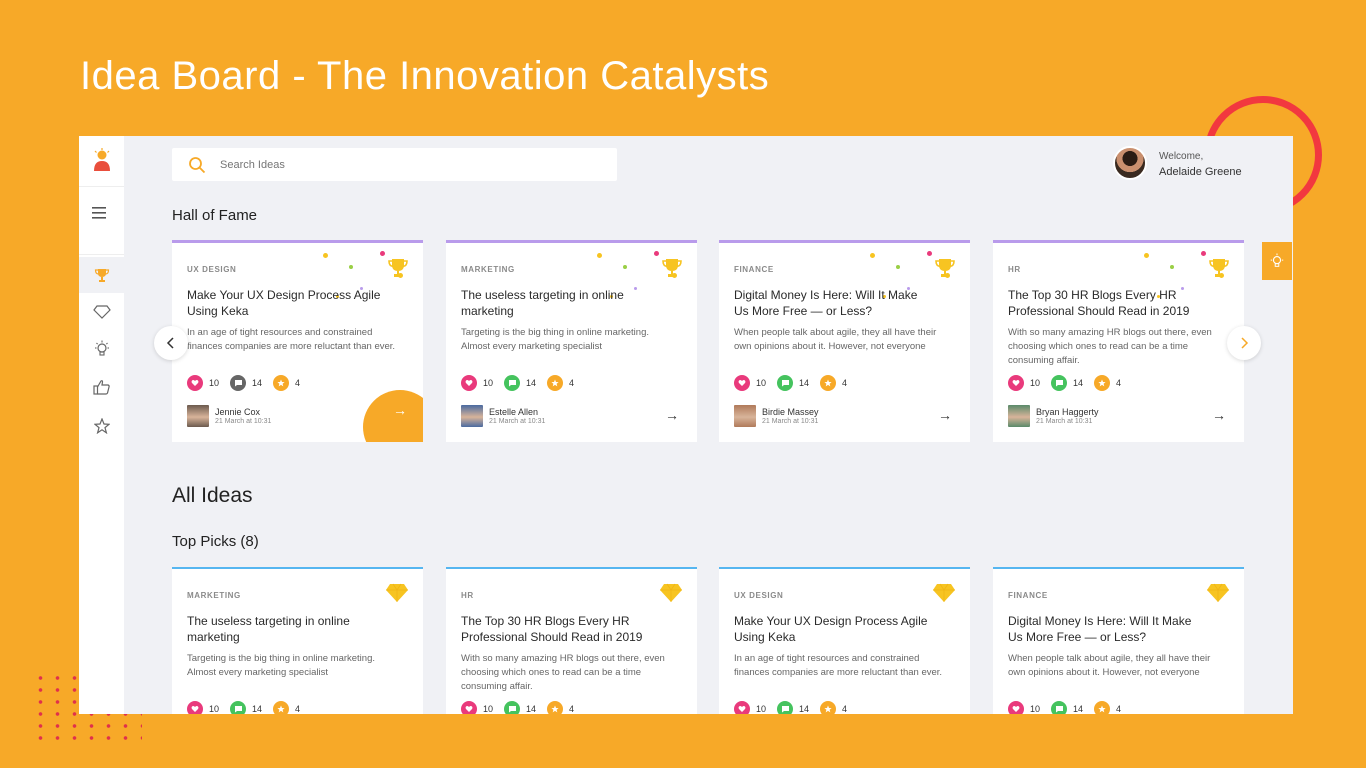 This screenshot has width=1366, height=768. I want to click on ideas-panel-tab, so click(1277, 261).